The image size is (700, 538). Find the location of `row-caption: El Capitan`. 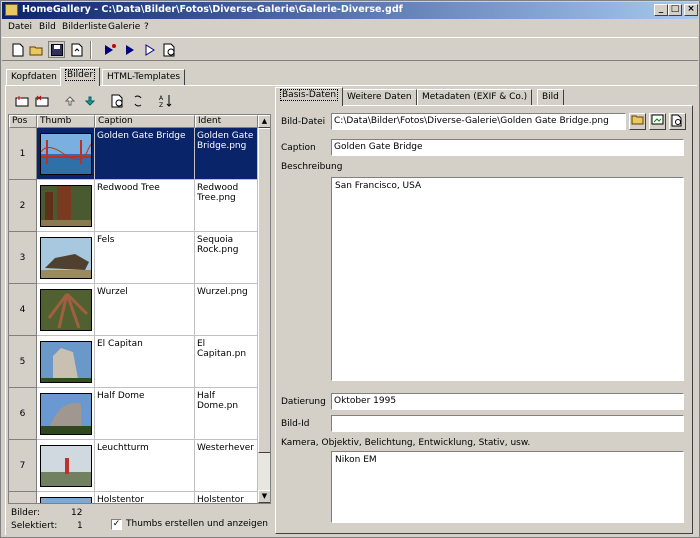

row-caption: El Capitan is located at coordinates (145, 362).